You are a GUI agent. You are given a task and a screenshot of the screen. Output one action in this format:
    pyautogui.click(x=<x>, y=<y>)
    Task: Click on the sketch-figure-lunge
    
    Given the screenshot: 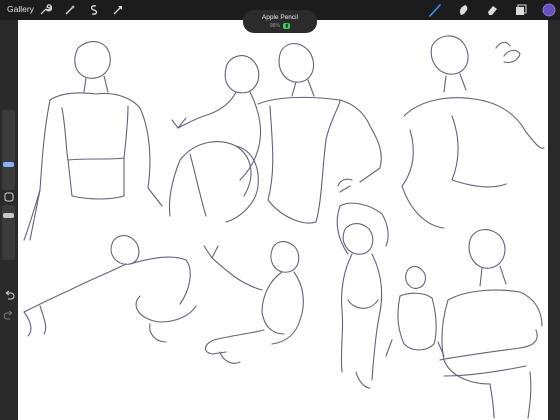 What is the action you would take?
    pyautogui.click(x=110, y=289)
    